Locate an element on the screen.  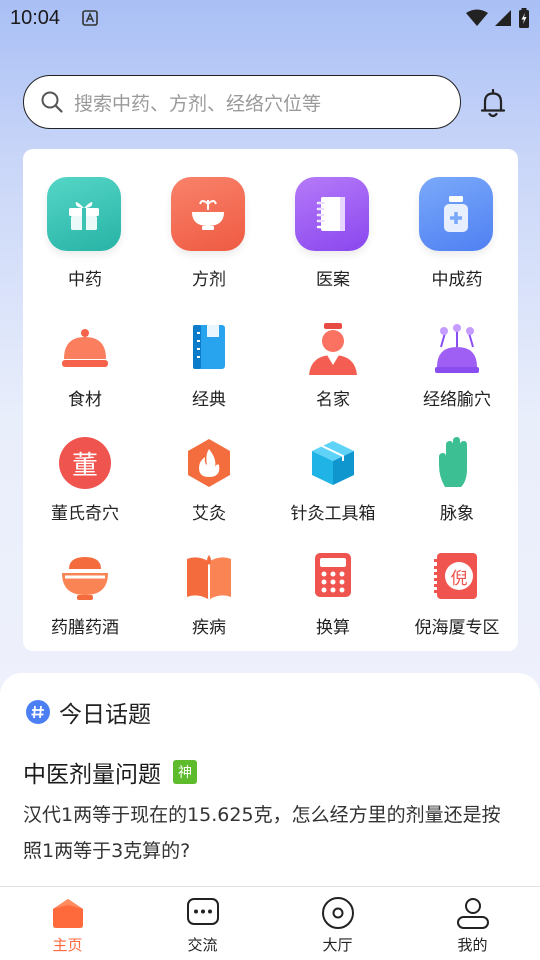
bottom-nav: 主页 交流 大厅 我的 is located at coordinates (270, 923).